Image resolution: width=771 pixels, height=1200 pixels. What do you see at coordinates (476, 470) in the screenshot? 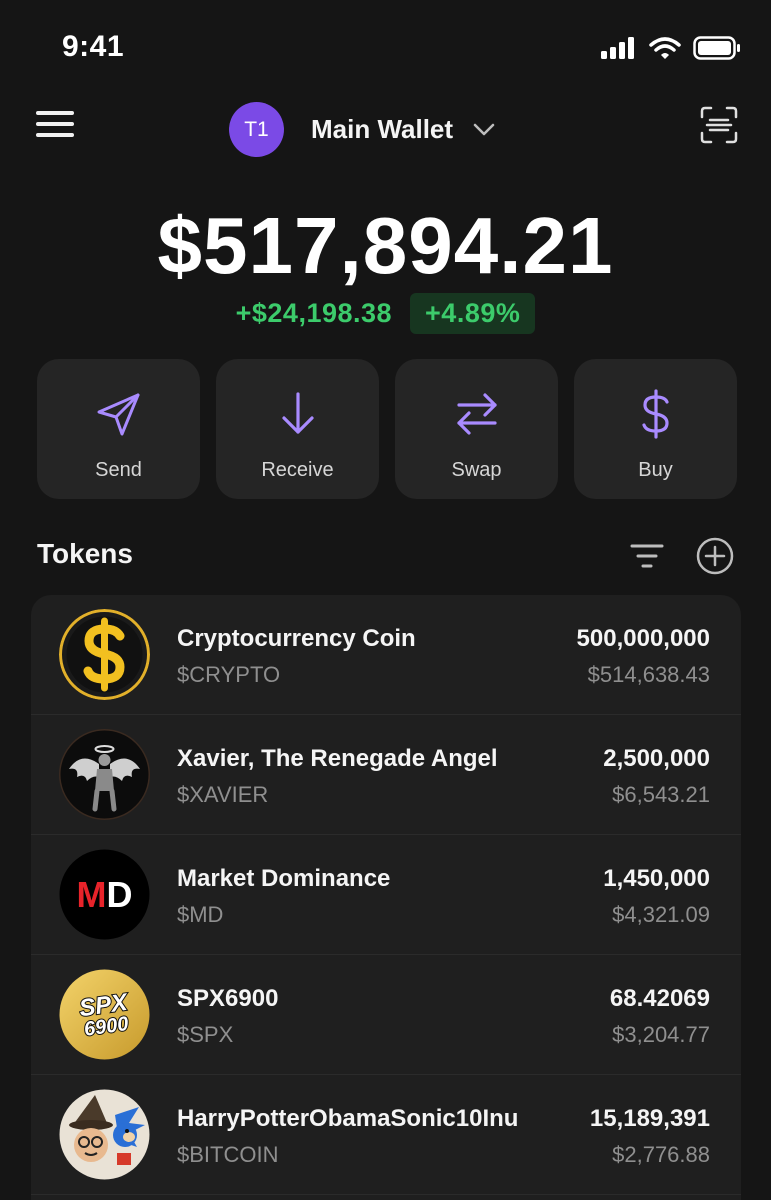
I see `swap-label: Swap` at bounding box center [476, 470].